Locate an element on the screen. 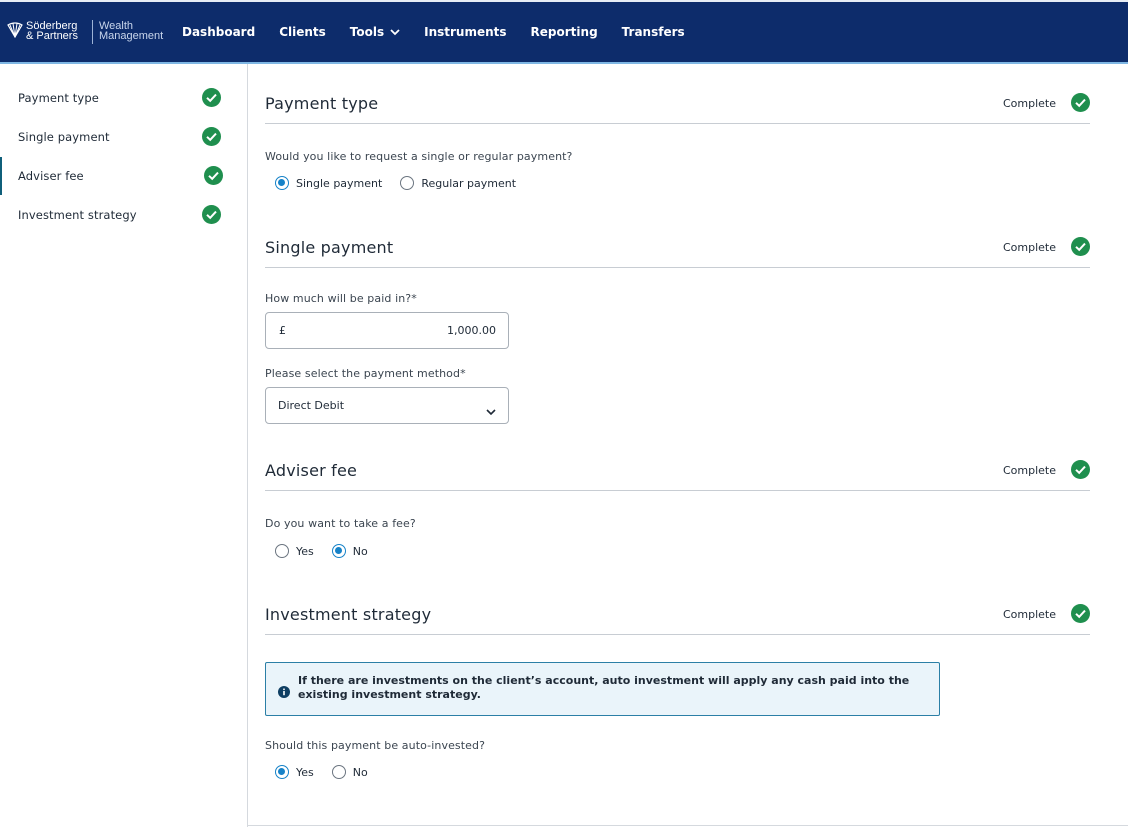 This screenshot has height=827, width=1128. nav-tools: Tools is located at coordinates (375, 32).